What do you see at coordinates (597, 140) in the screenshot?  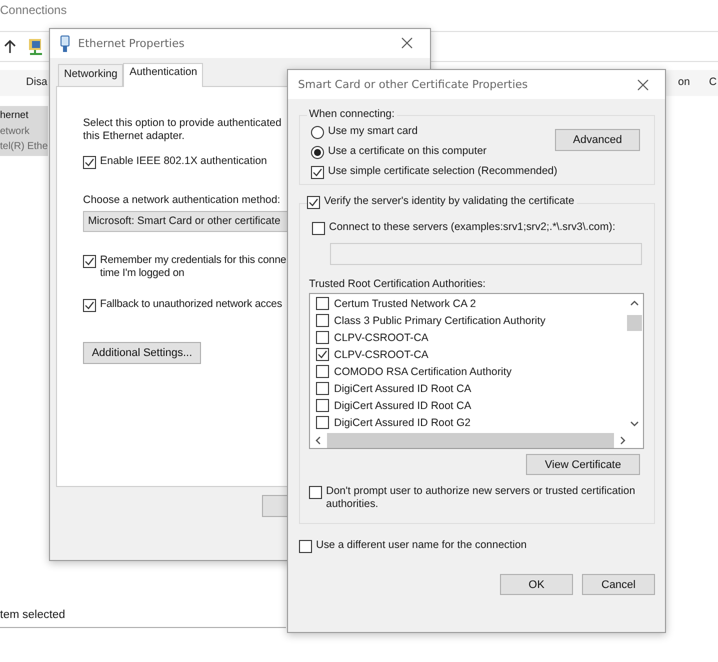 I see `advanced-button: Advanced` at bounding box center [597, 140].